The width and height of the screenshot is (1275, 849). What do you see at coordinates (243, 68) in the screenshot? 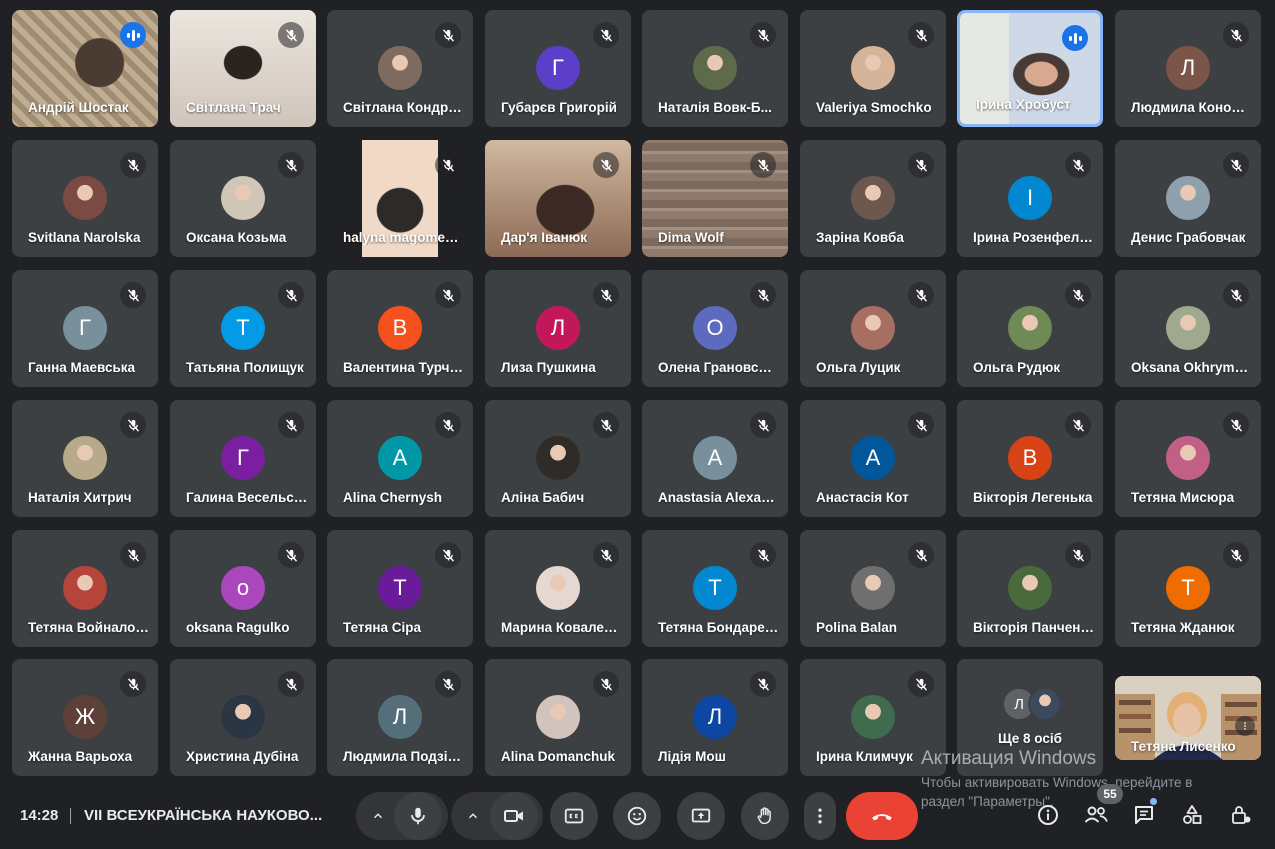
I see `participant-tile: Світлана Трач` at bounding box center [243, 68].